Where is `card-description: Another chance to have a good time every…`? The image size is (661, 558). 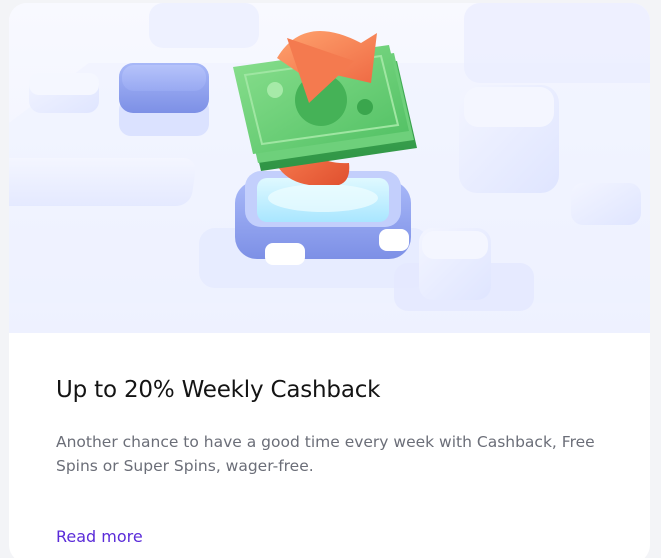
card-description: Another chance to have a good time every… is located at coordinates (325, 454).